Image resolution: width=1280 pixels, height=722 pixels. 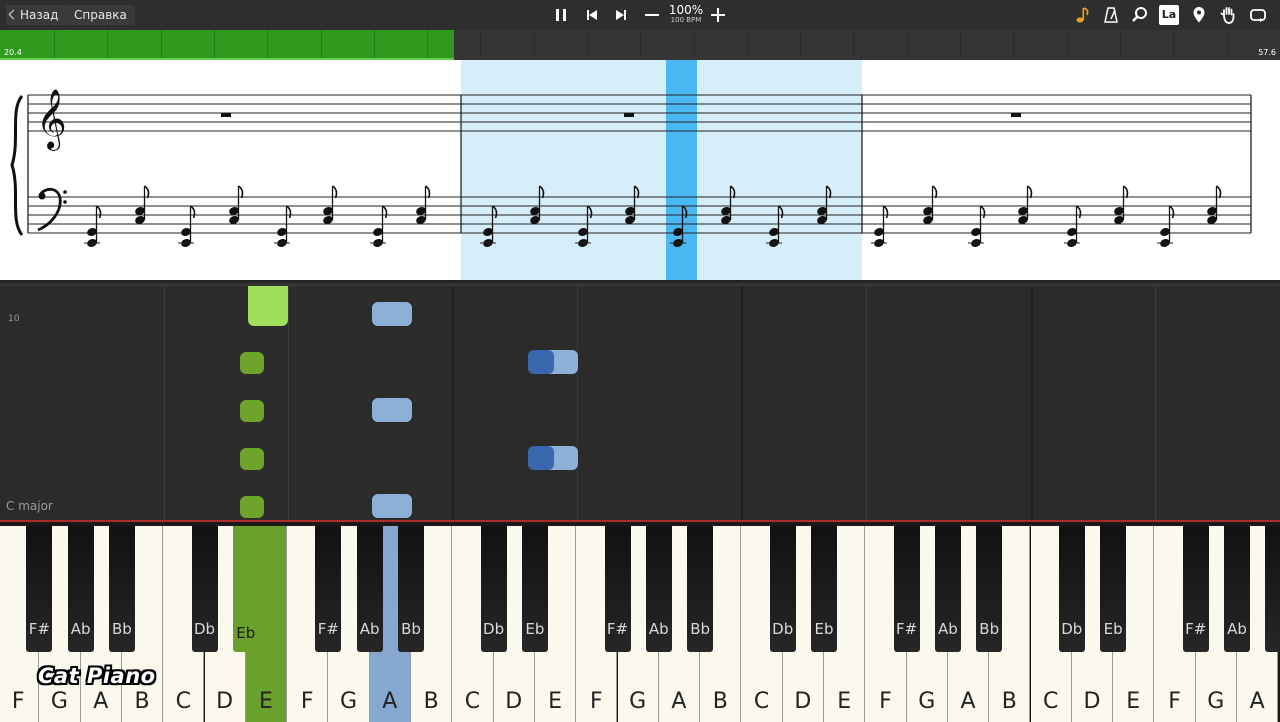 I want to click on plus-icon, so click(x=718, y=15).